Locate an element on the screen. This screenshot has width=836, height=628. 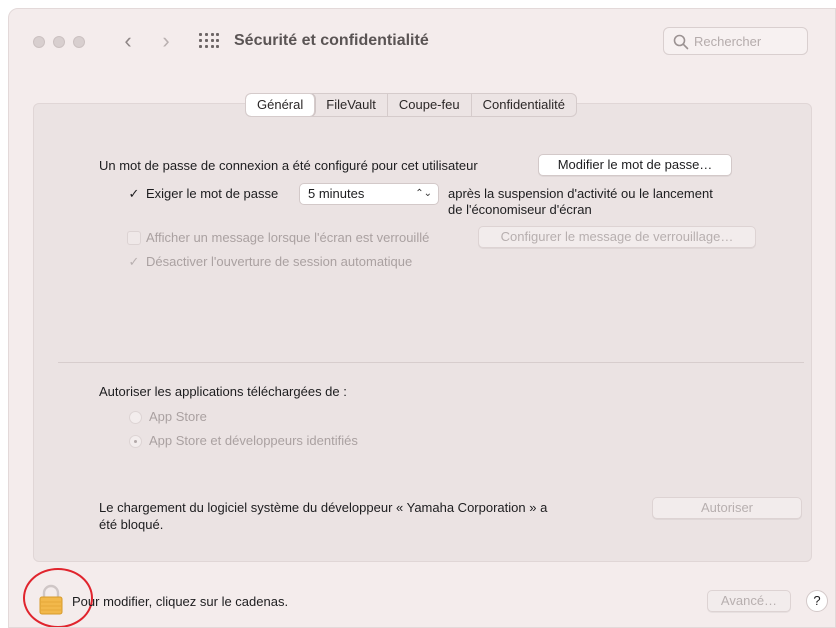
radio-app-store is located at coordinates (135, 417).